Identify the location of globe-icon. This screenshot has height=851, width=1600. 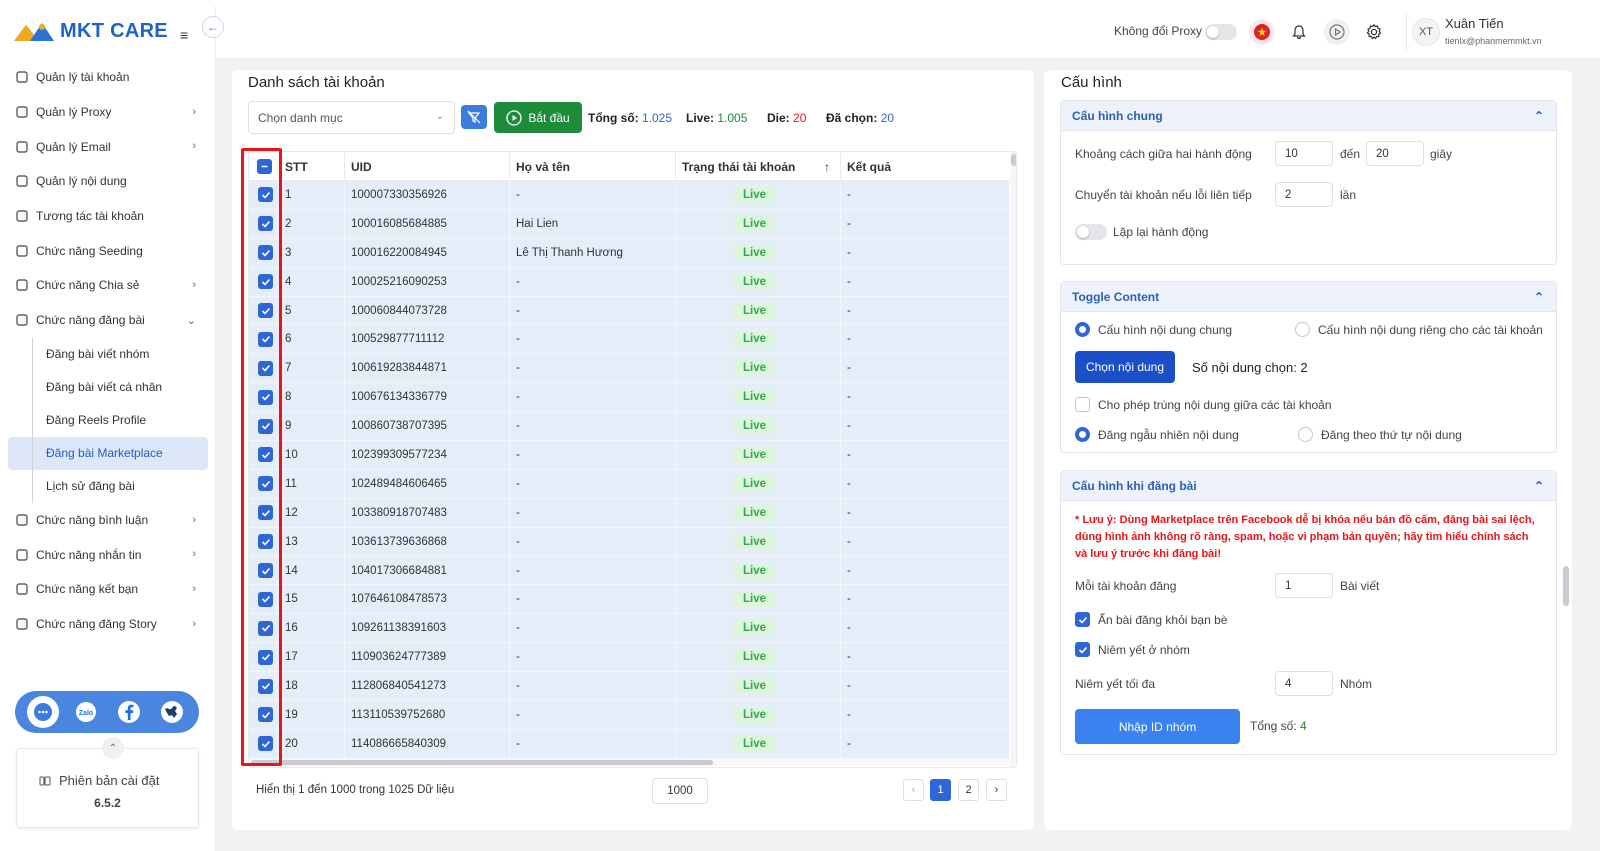
(172, 712).